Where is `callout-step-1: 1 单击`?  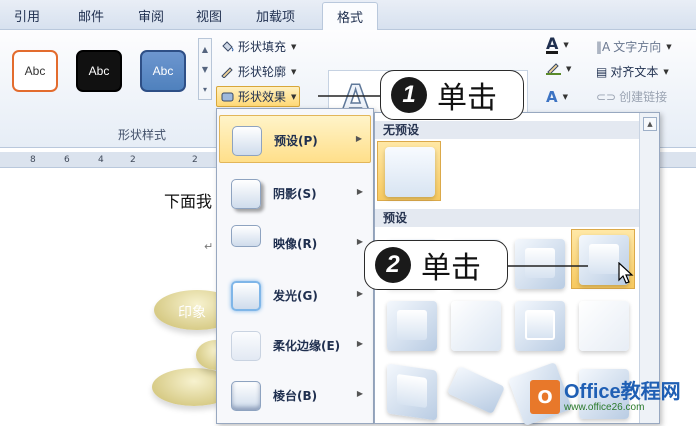 callout-step-1: 1 单击 is located at coordinates (452, 95).